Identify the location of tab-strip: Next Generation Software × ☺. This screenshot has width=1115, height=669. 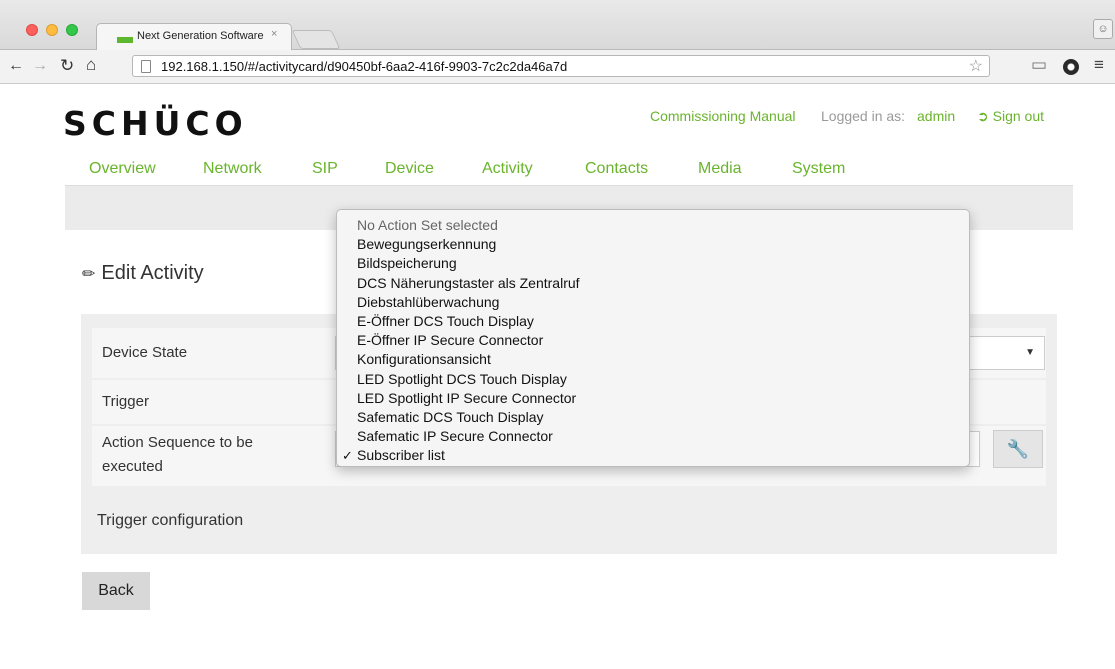
(557, 25).